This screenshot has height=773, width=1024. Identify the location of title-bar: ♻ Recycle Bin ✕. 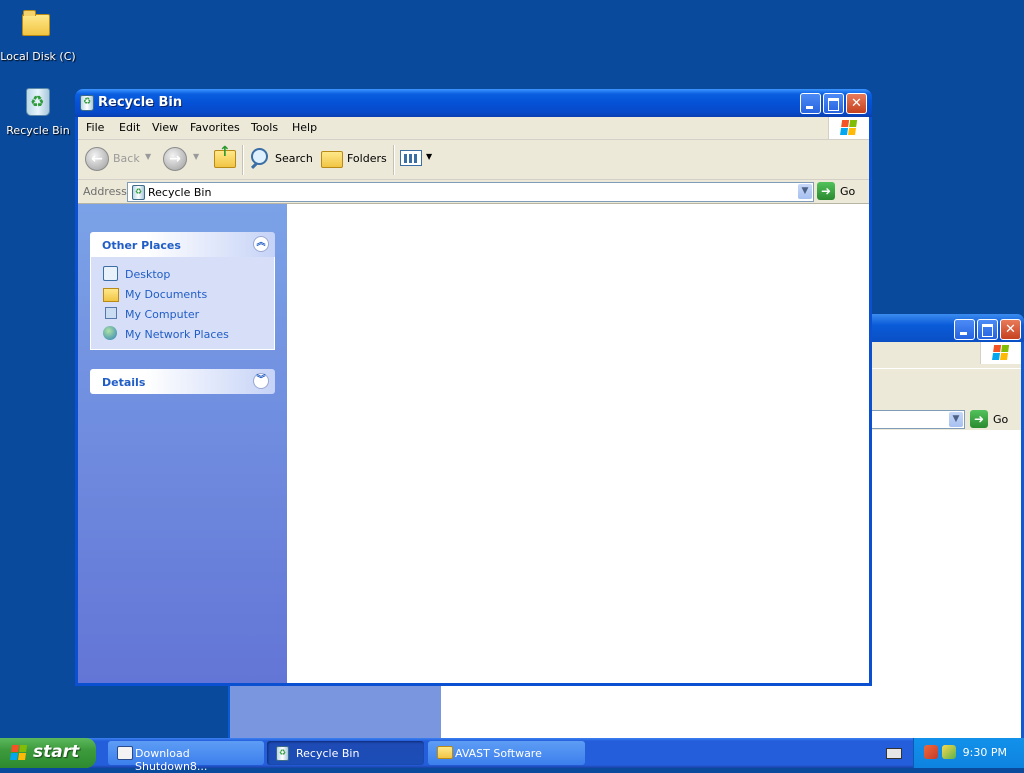
(473, 103).